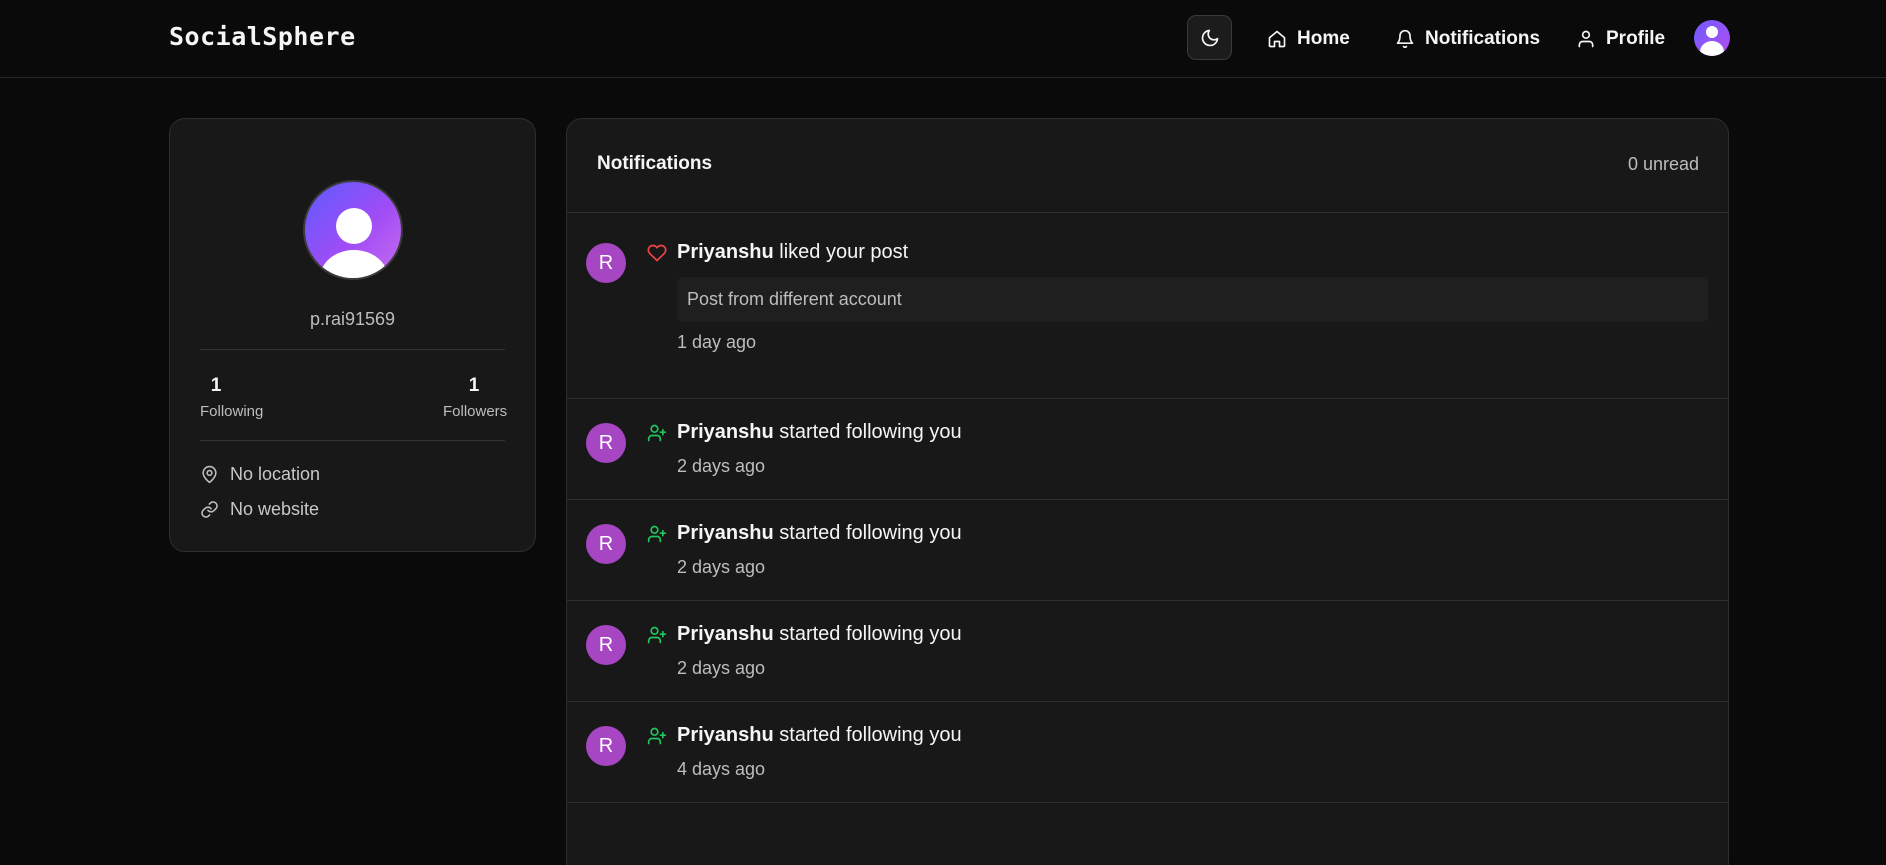 The height and width of the screenshot is (865, 1886). I want to click on notification-text: Priyanshu liked your post, so click(792, 252).